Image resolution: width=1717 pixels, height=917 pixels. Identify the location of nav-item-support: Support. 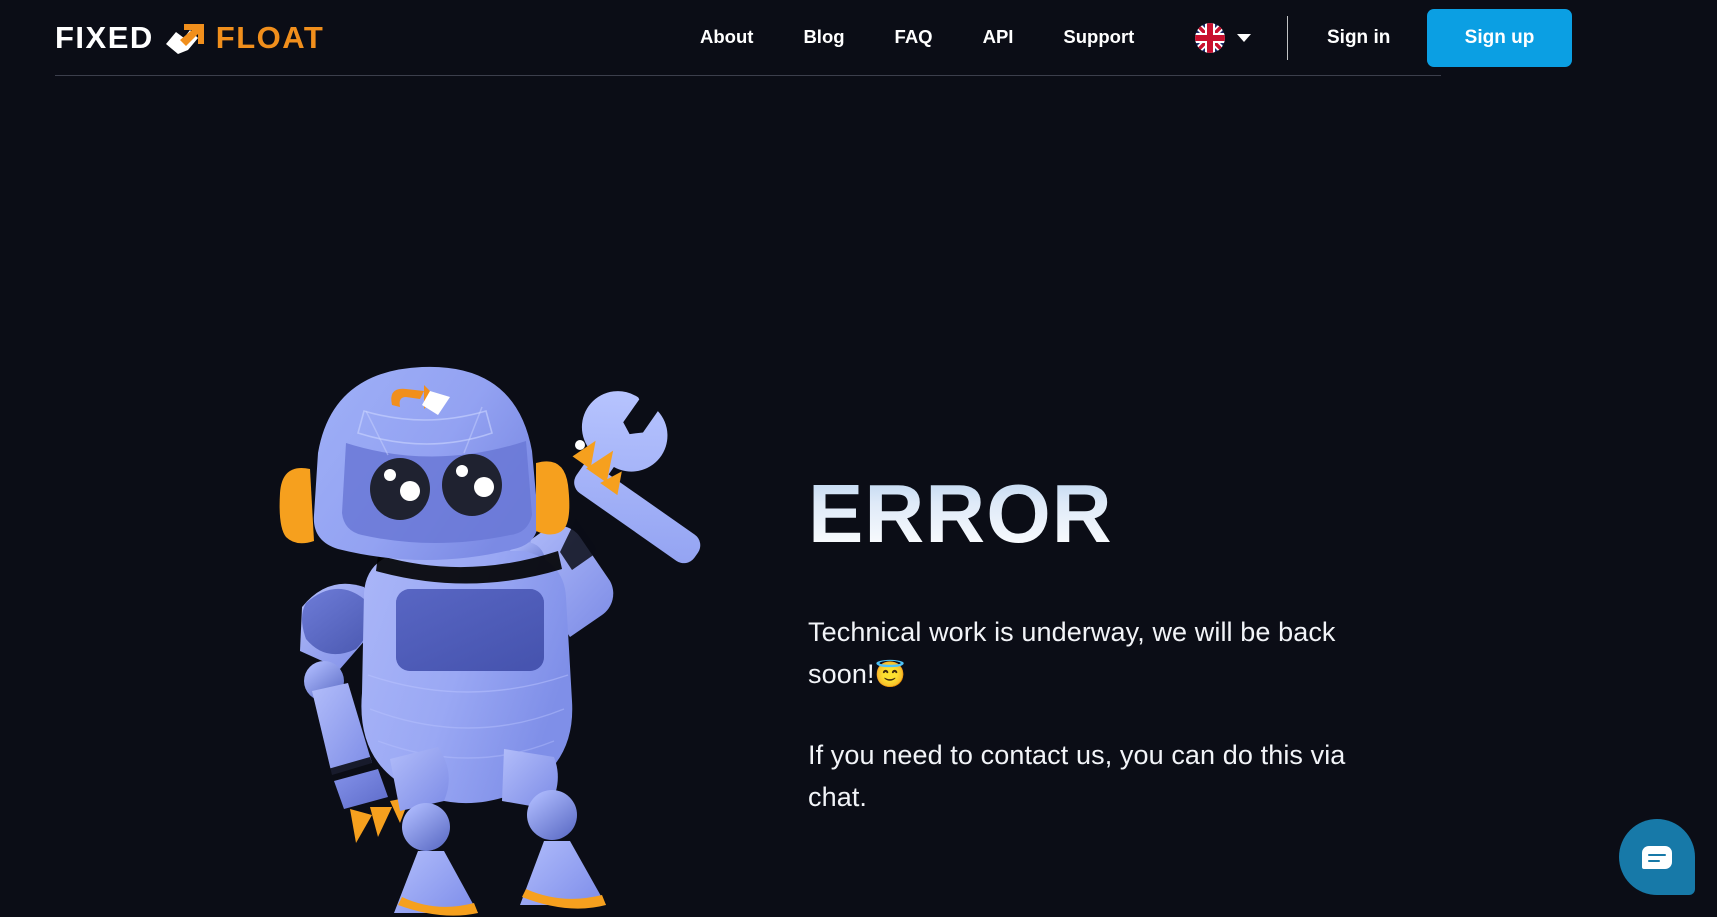
(1098, 37).